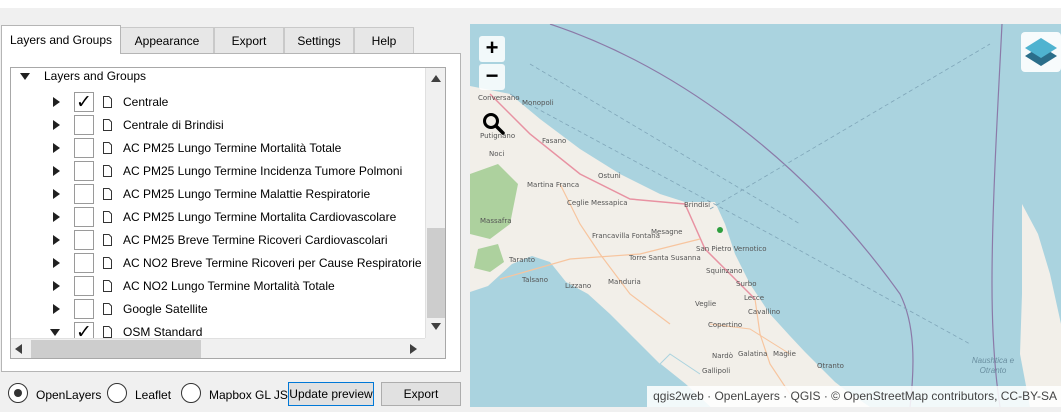 The height and width of the screenshot is (412, 1061). Describe the element at coordinates (436, 273) in the screenshot. I see `vertical-scroll-thumb` at that location.